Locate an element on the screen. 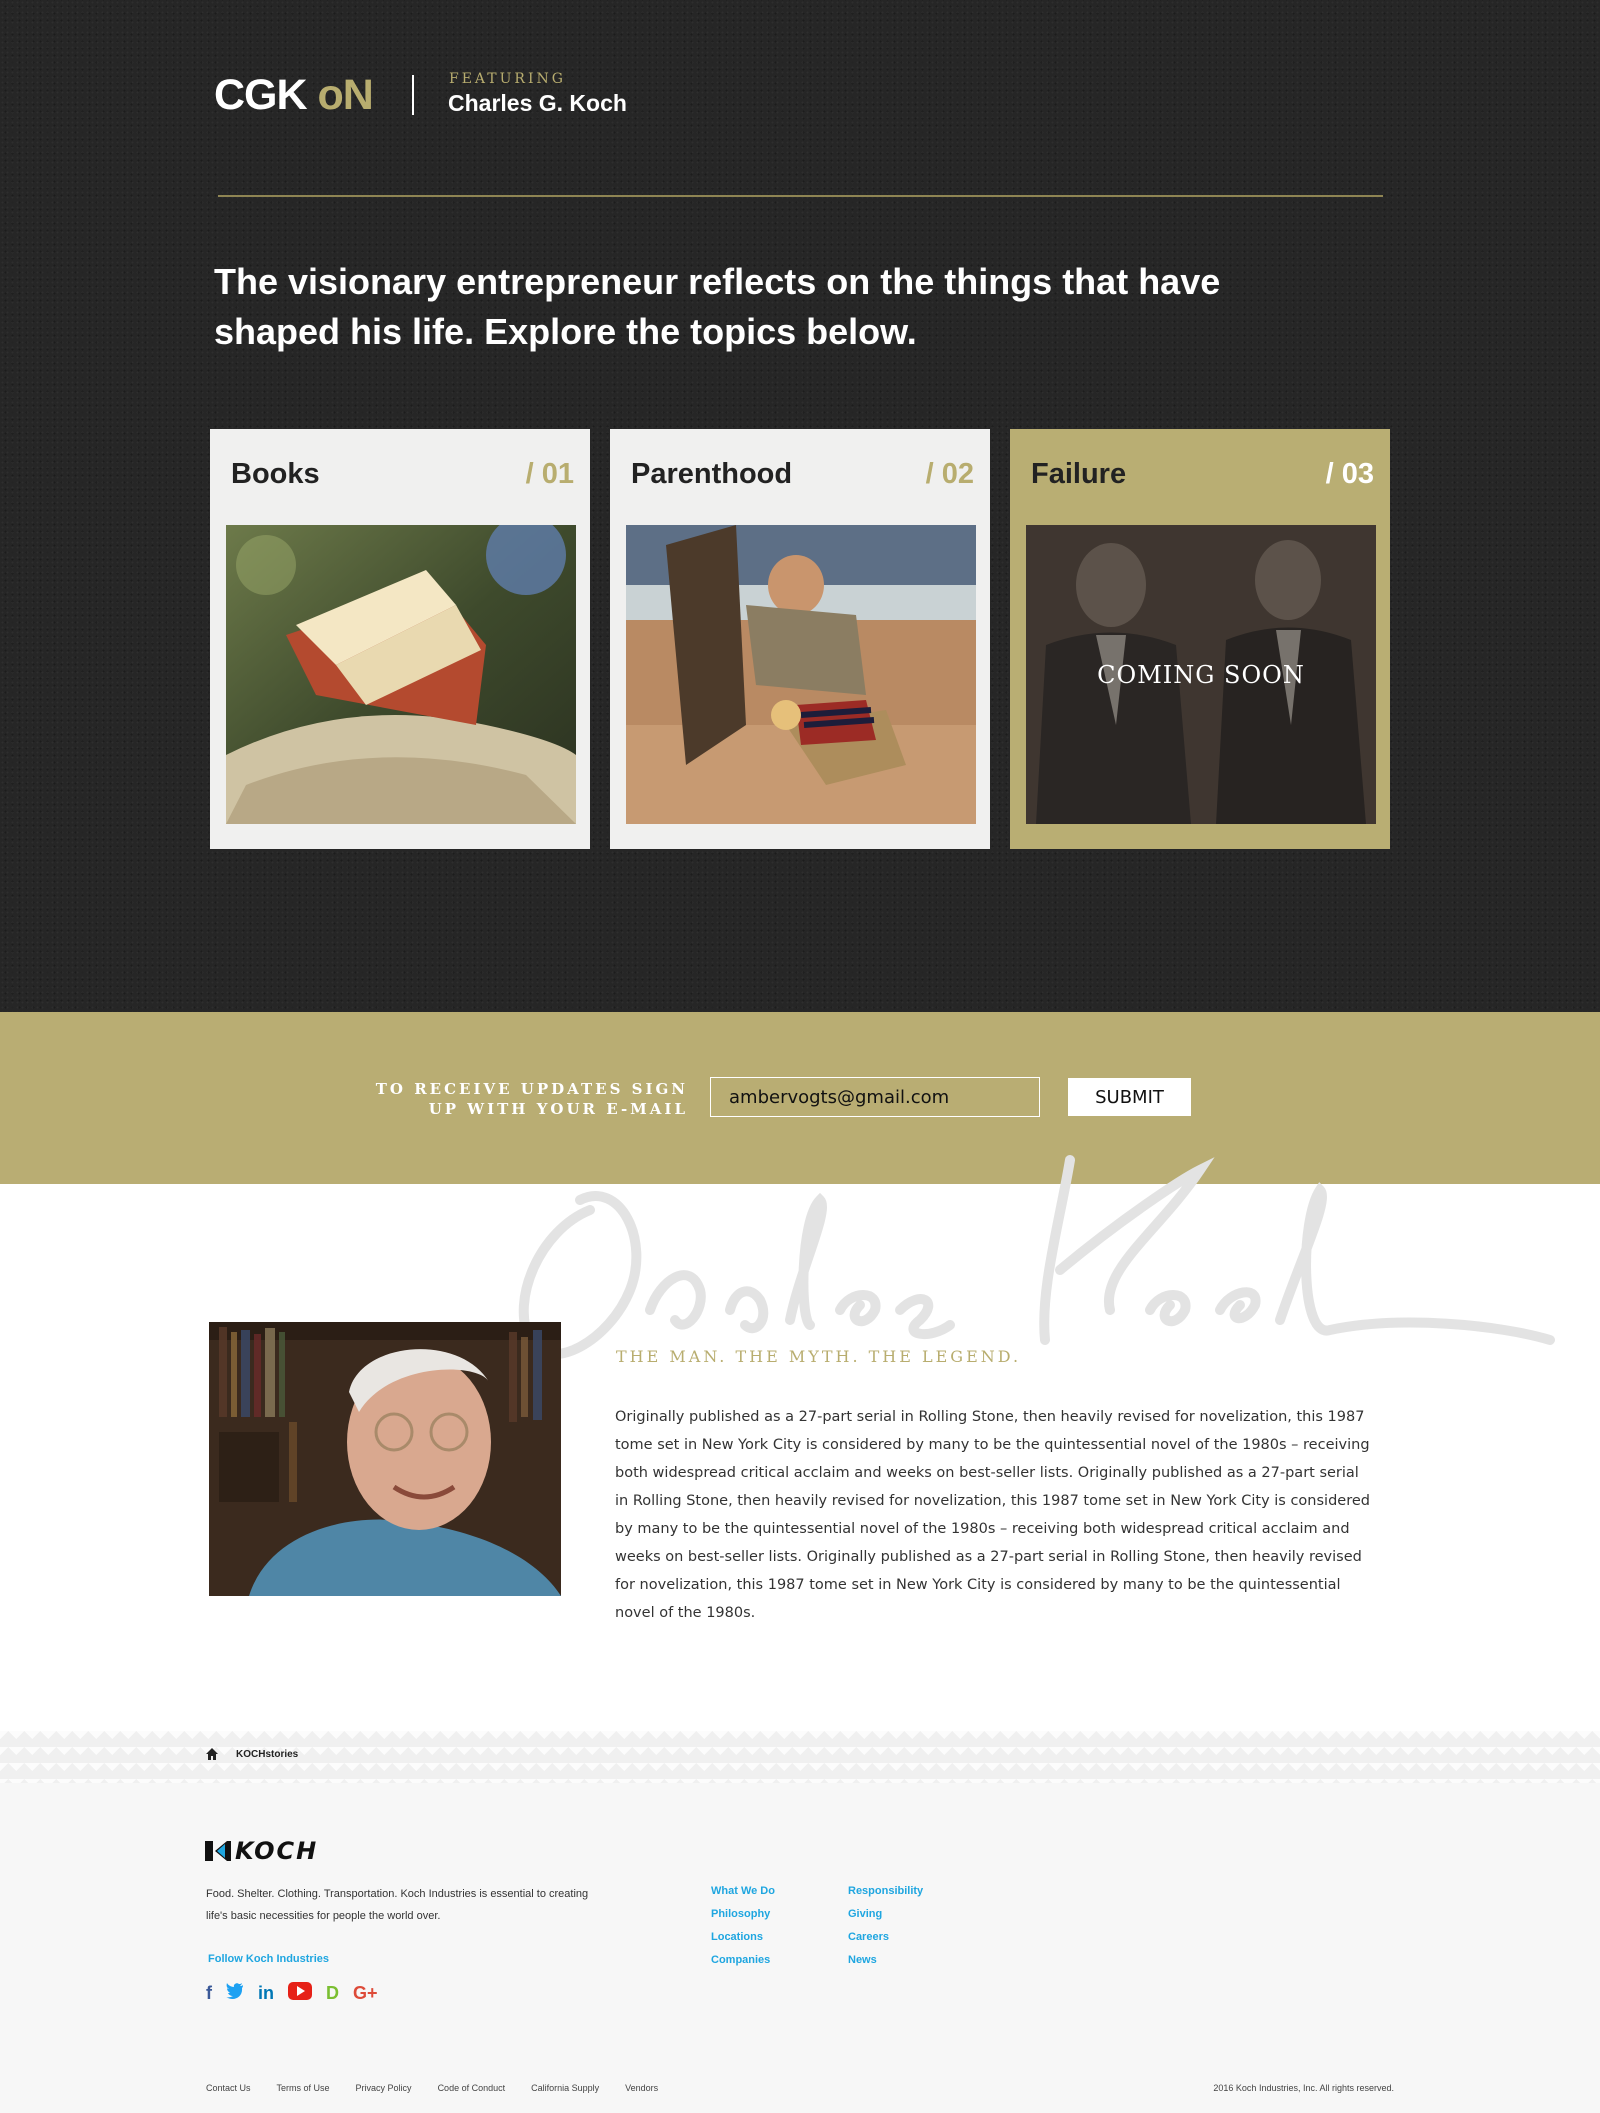 The height and width of the screenshot is (2113, 1600). footer-link-what-we-do: What We Do is located at coordinates (743, 1891).